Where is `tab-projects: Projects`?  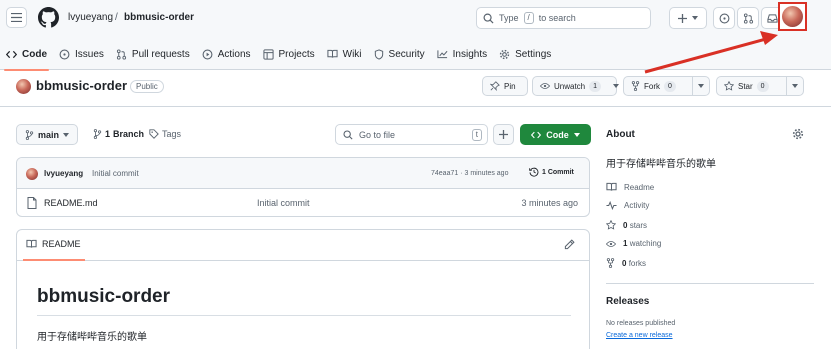
tab-projects: Projects is located at coordinates (289, 54).